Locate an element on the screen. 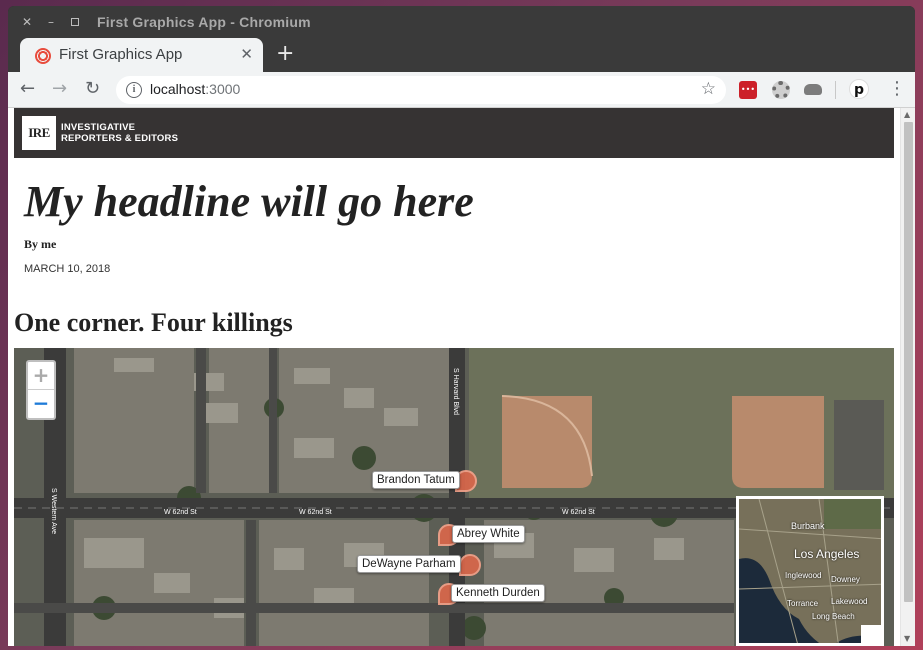 Image resolution: width=923 pixels, height=650 pixels. tab-strip: First Graphics App ✕ + is located at coordinates (461, 54).